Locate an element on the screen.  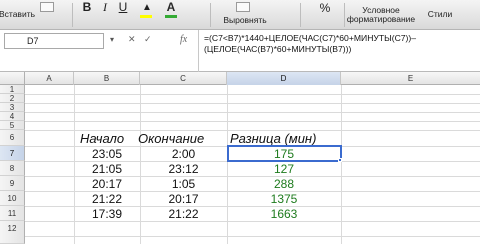
cell-c7: 2:00 is located at coordinates (183, 154).